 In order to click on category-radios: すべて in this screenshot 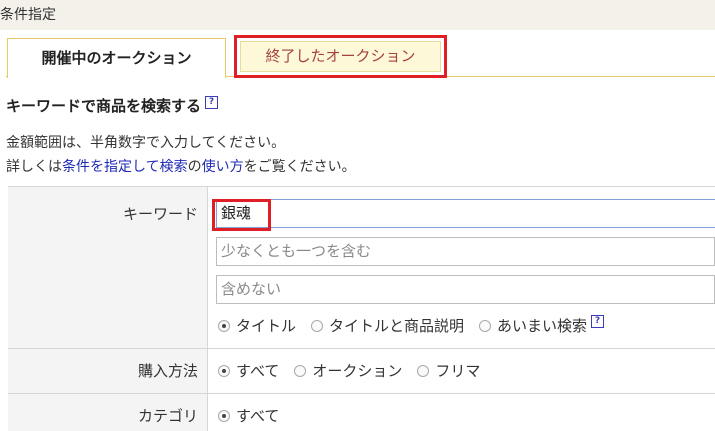, I will do `click(256, 415)`.